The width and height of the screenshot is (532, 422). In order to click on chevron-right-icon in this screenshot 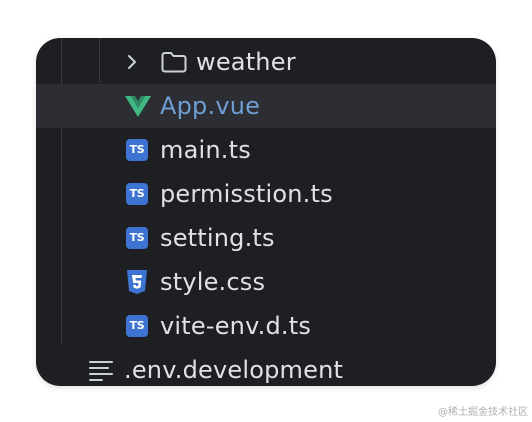, I will do `click(132, 62)`.